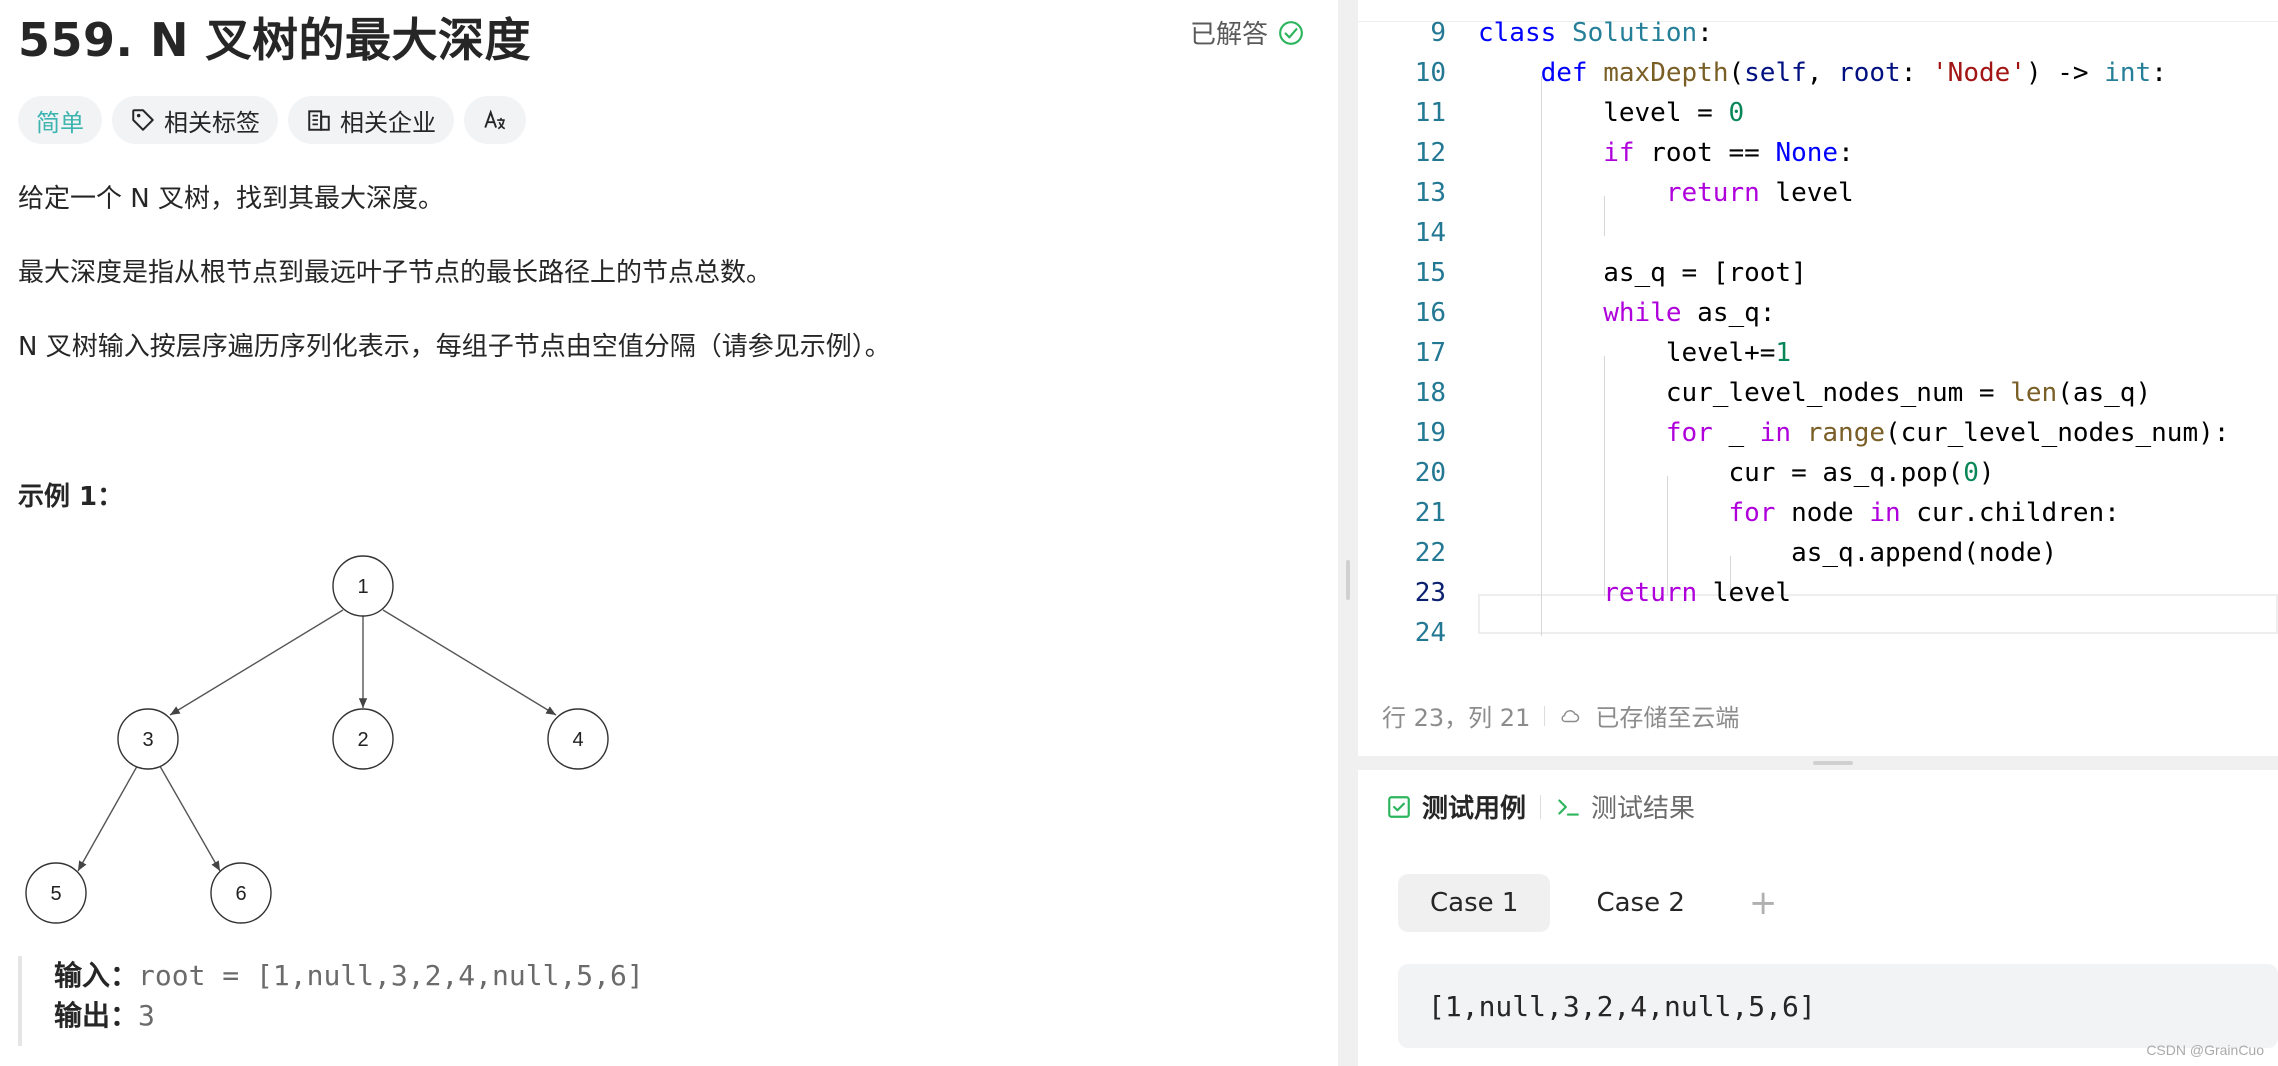 The height and width of the screenshot is (1066, 2278). Describe the element at coordinates (1430, 313) in the screenshot. I see `line-number: 16` at that location.